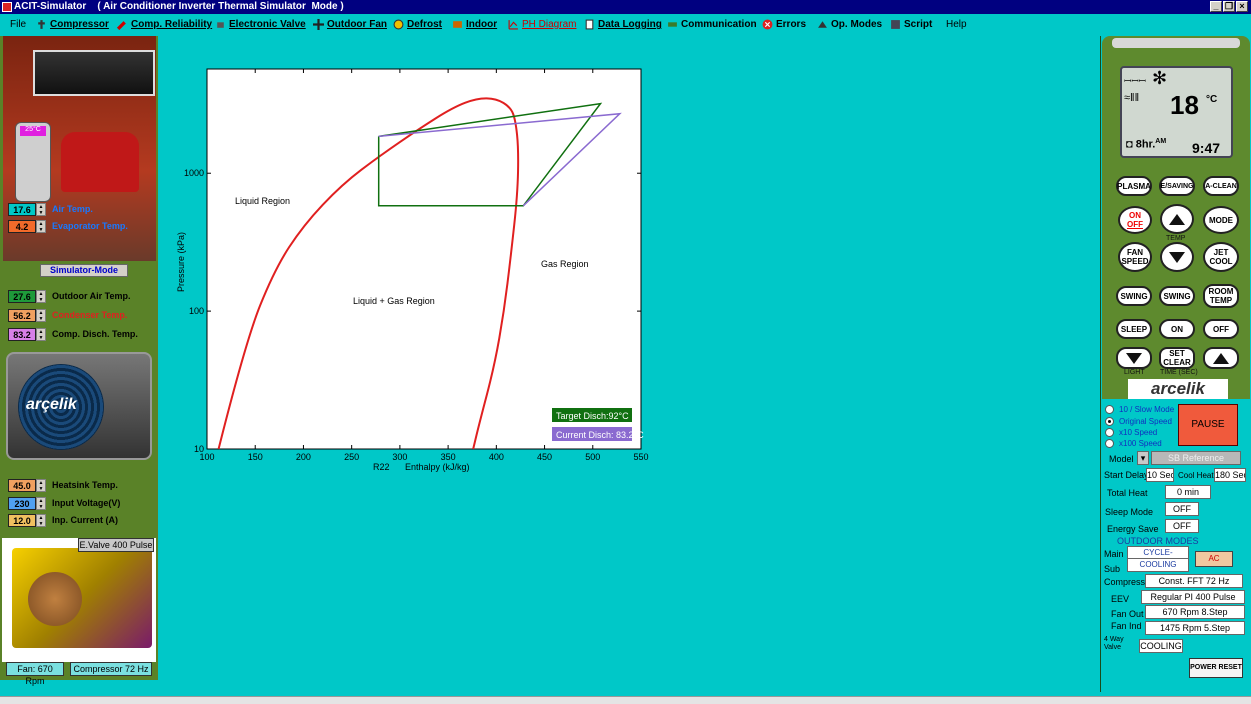 This screenshot has width=1251, height=704. What do you see at coordinates (22, 296) in the screenshot?
I see `outdoor-air-value: 27.6` at bounding box center [22, 296].